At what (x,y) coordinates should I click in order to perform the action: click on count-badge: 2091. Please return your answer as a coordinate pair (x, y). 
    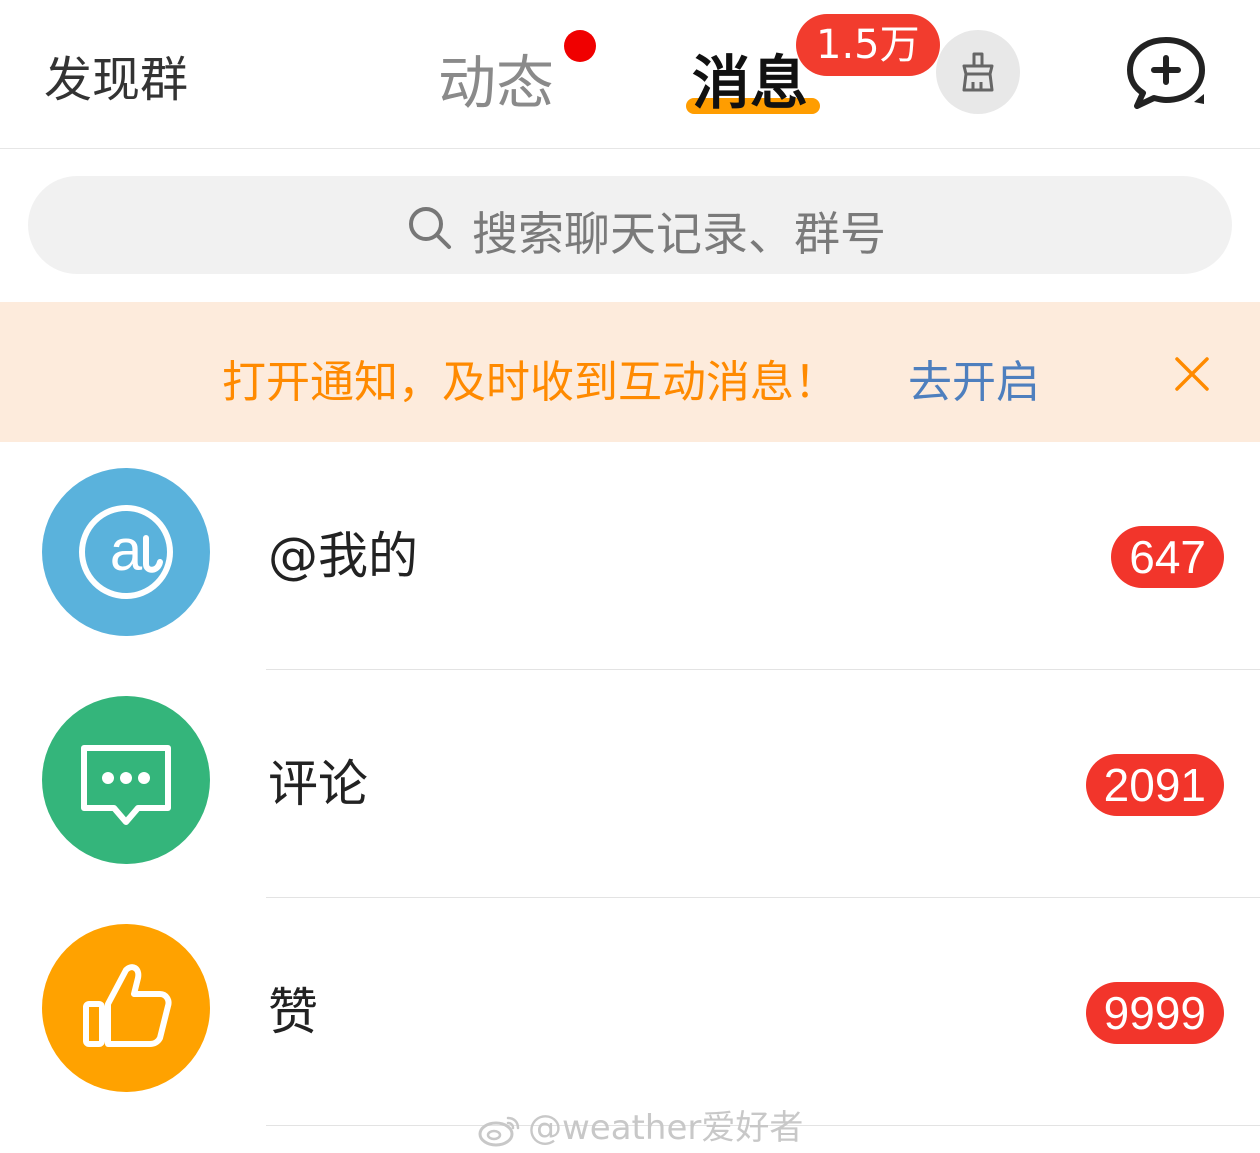
    Looking at the image, I should click on (1154, 785).